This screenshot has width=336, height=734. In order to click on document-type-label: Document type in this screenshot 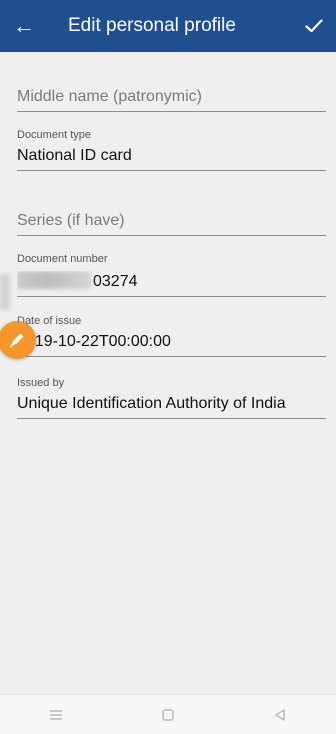, I will do `click(54, 135)`.